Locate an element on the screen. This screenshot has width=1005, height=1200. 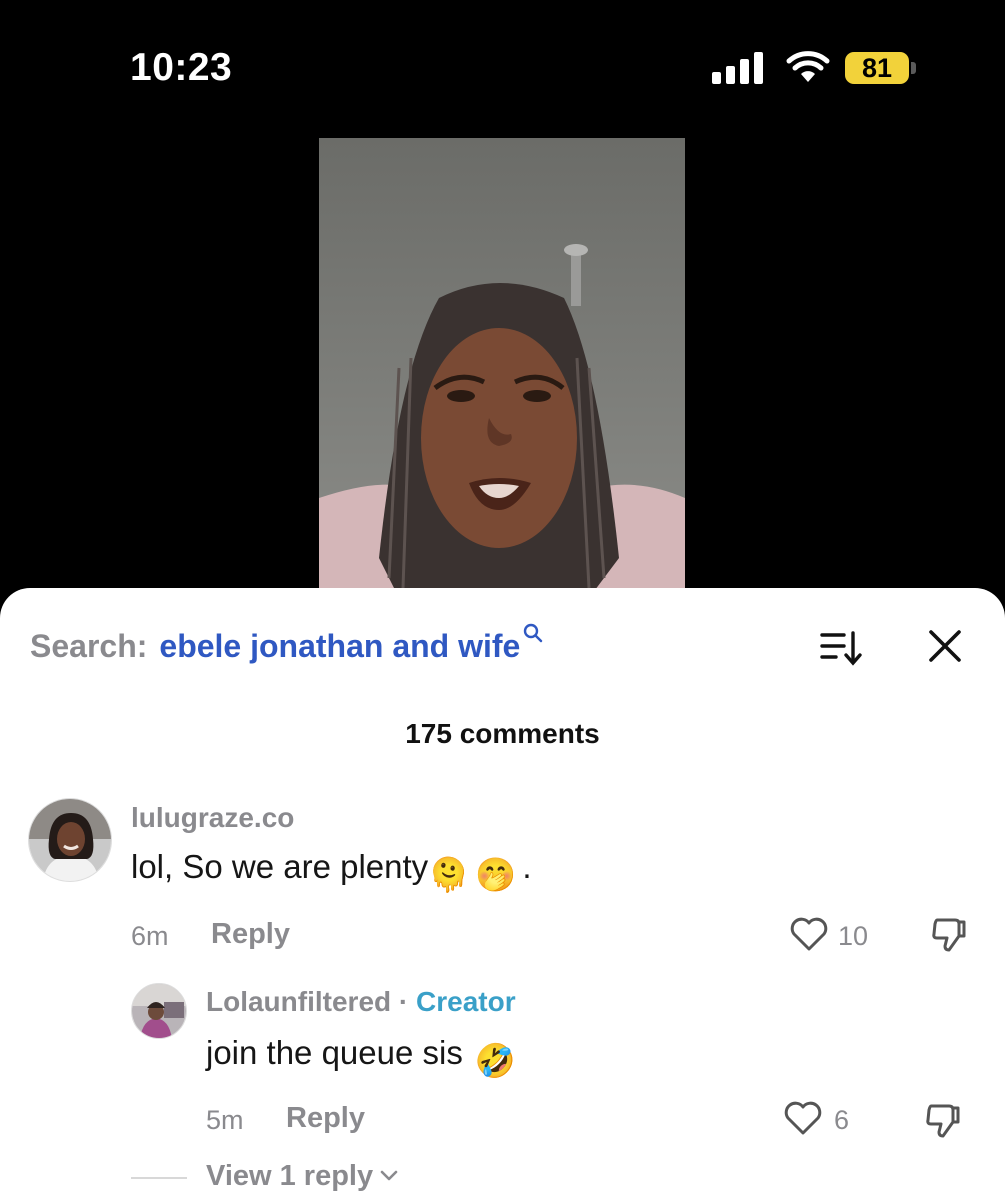
wifi-icon is located at coordinates (808, 66).